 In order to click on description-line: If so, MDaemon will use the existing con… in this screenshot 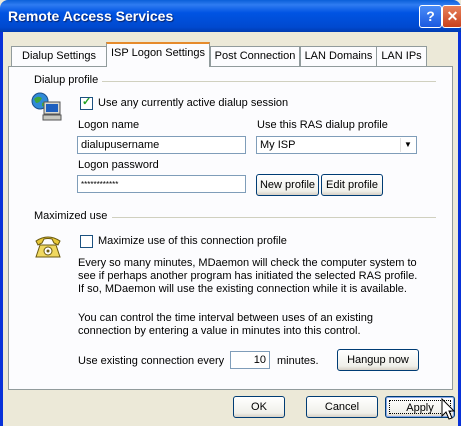, I will do `click(242, 289)`.